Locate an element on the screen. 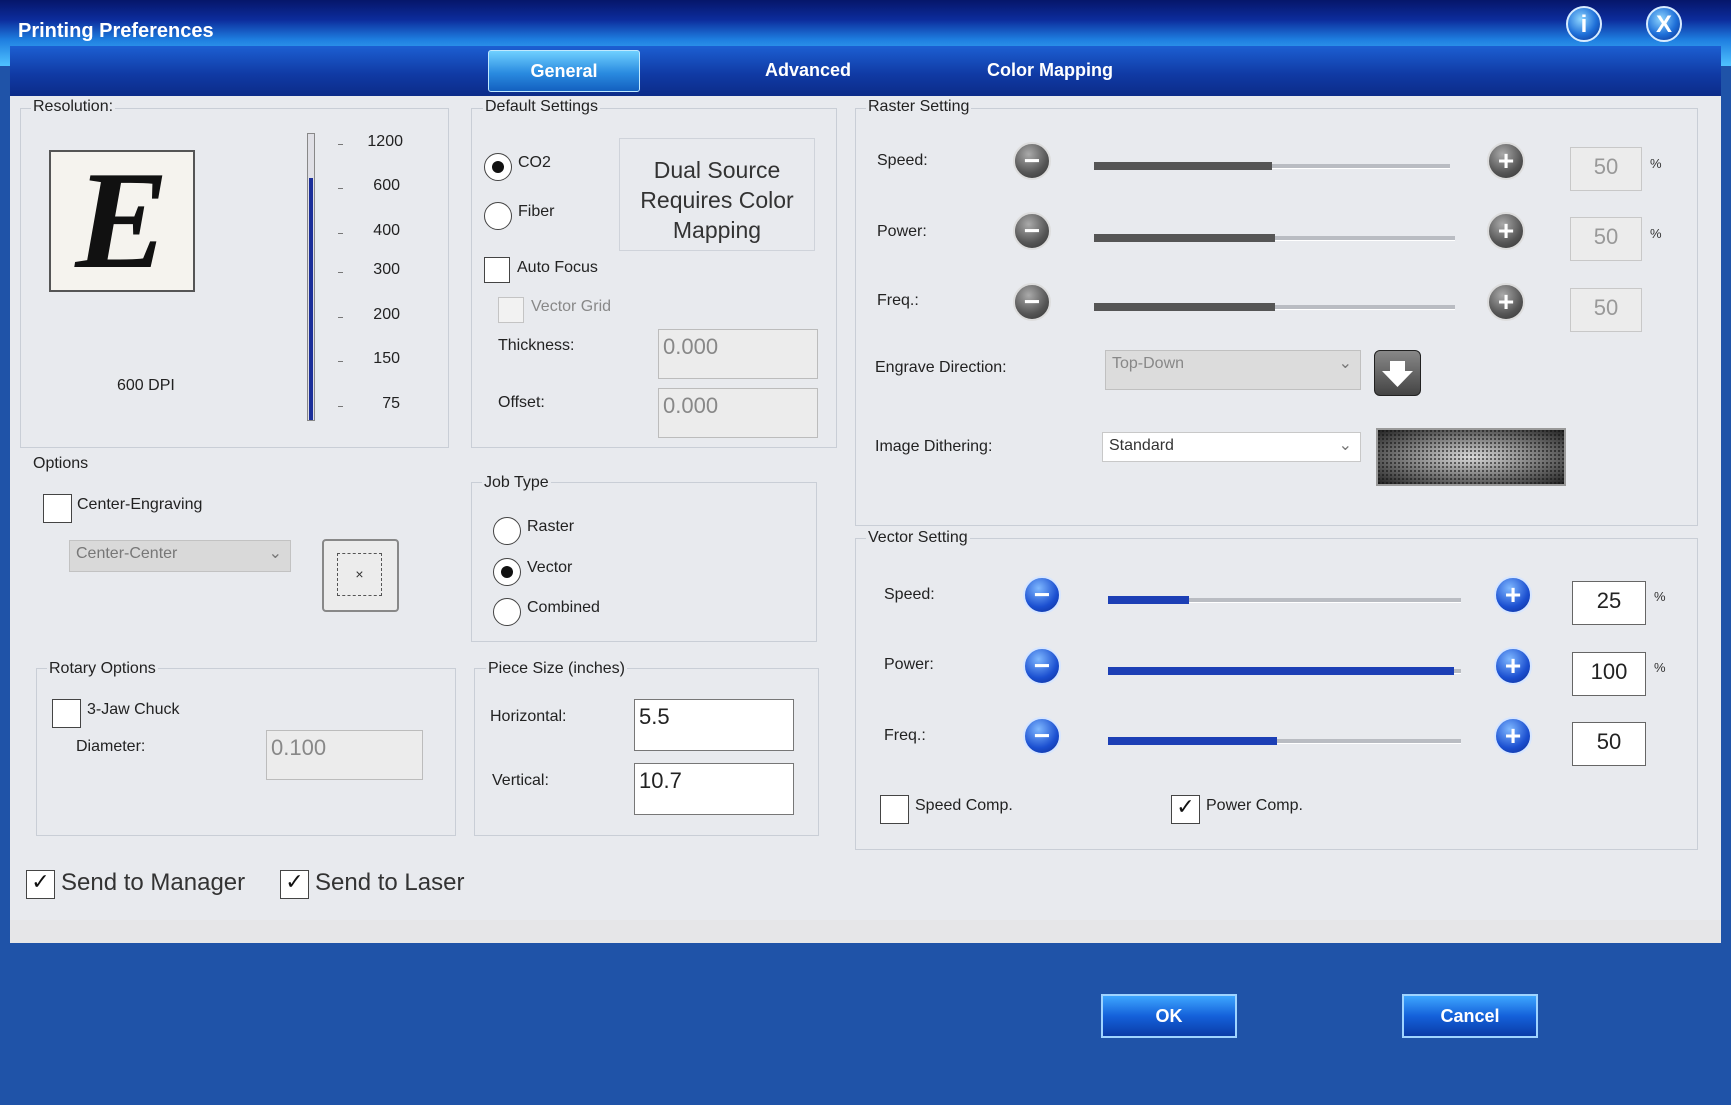 The width and height of the screenshot is (1731, 1105). resolution-preview-letter: E is located at coordinates (122, 220).